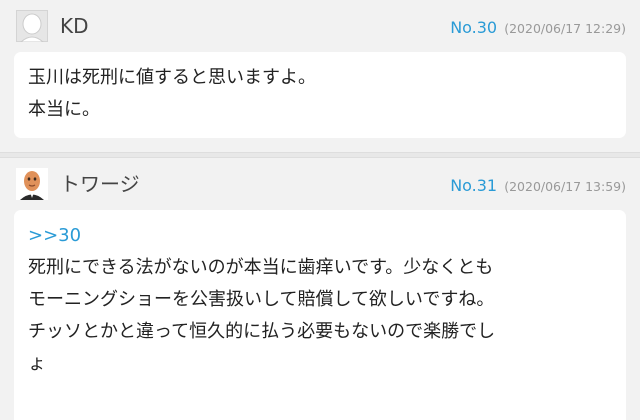 This screenshot has height=420, width=640. Describe the element at coordinates (32, 184) in the screenshot. I see `bald-man-avatar-icon` at that location.